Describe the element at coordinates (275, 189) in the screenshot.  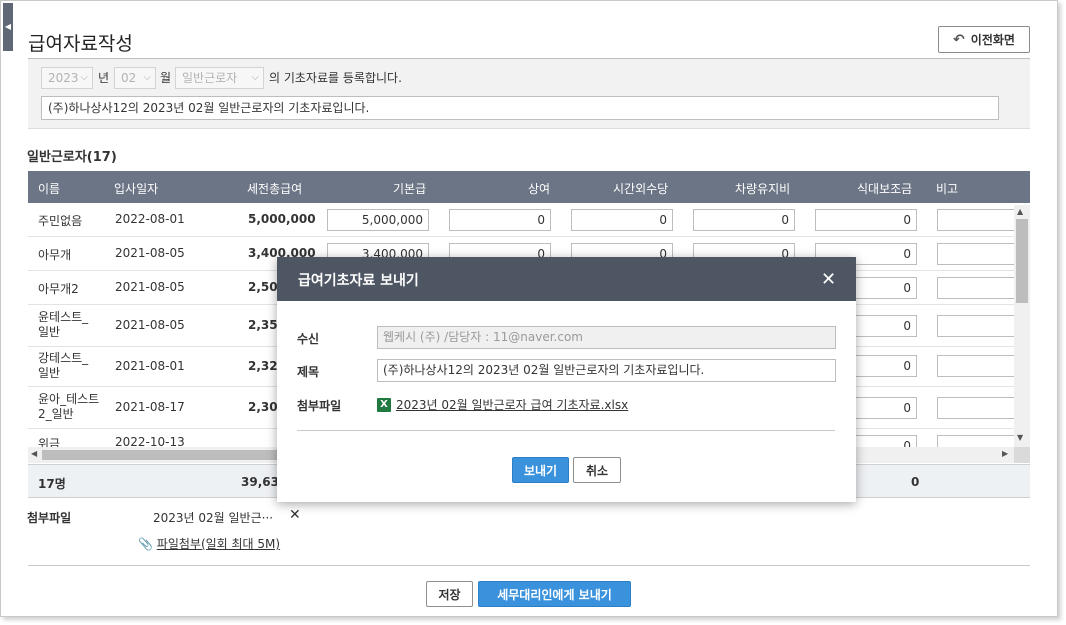
I see `col-gross: 세전총급여` at that location.